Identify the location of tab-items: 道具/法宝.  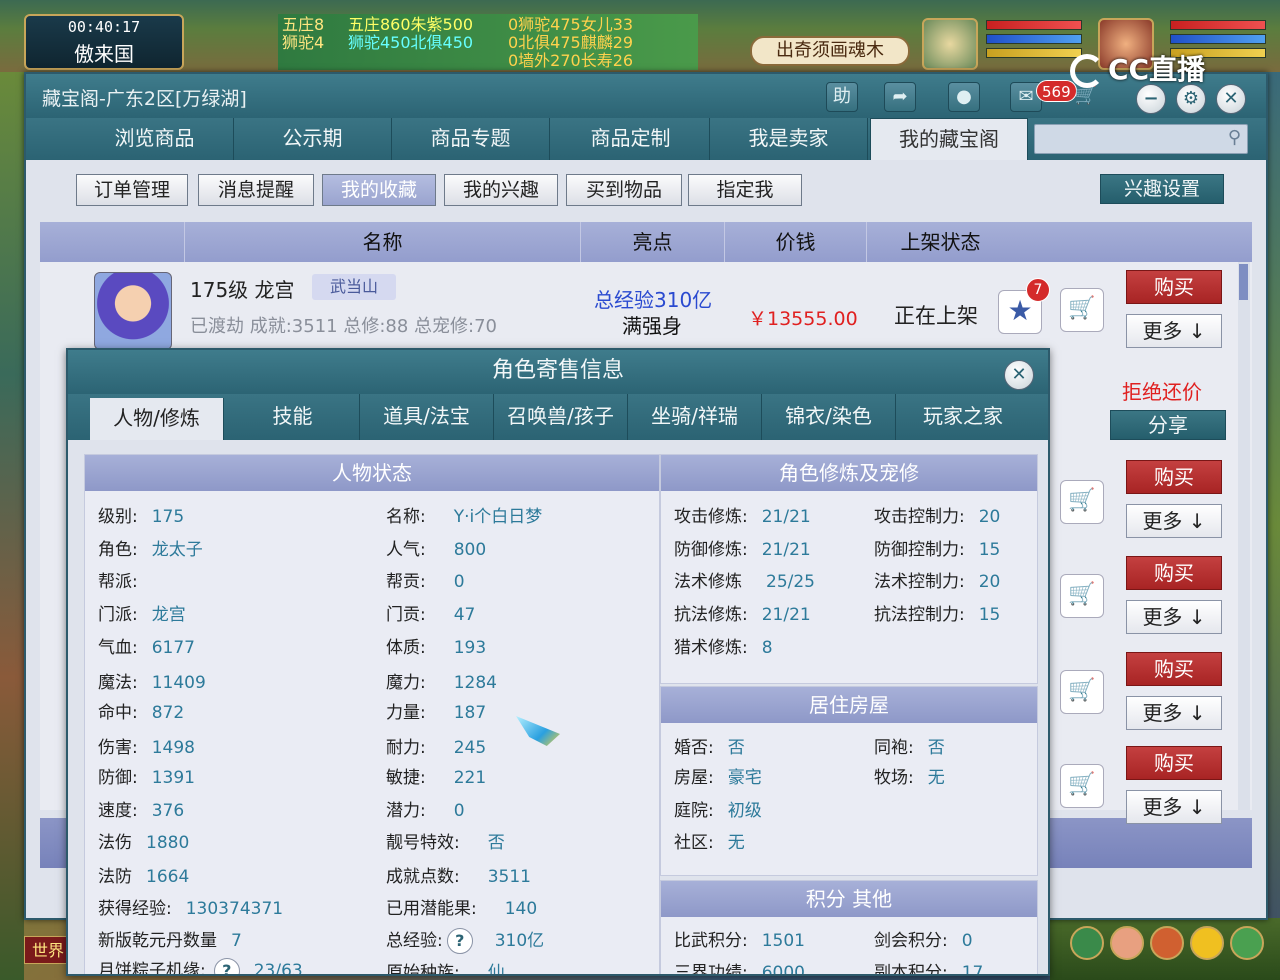
(427, 417).